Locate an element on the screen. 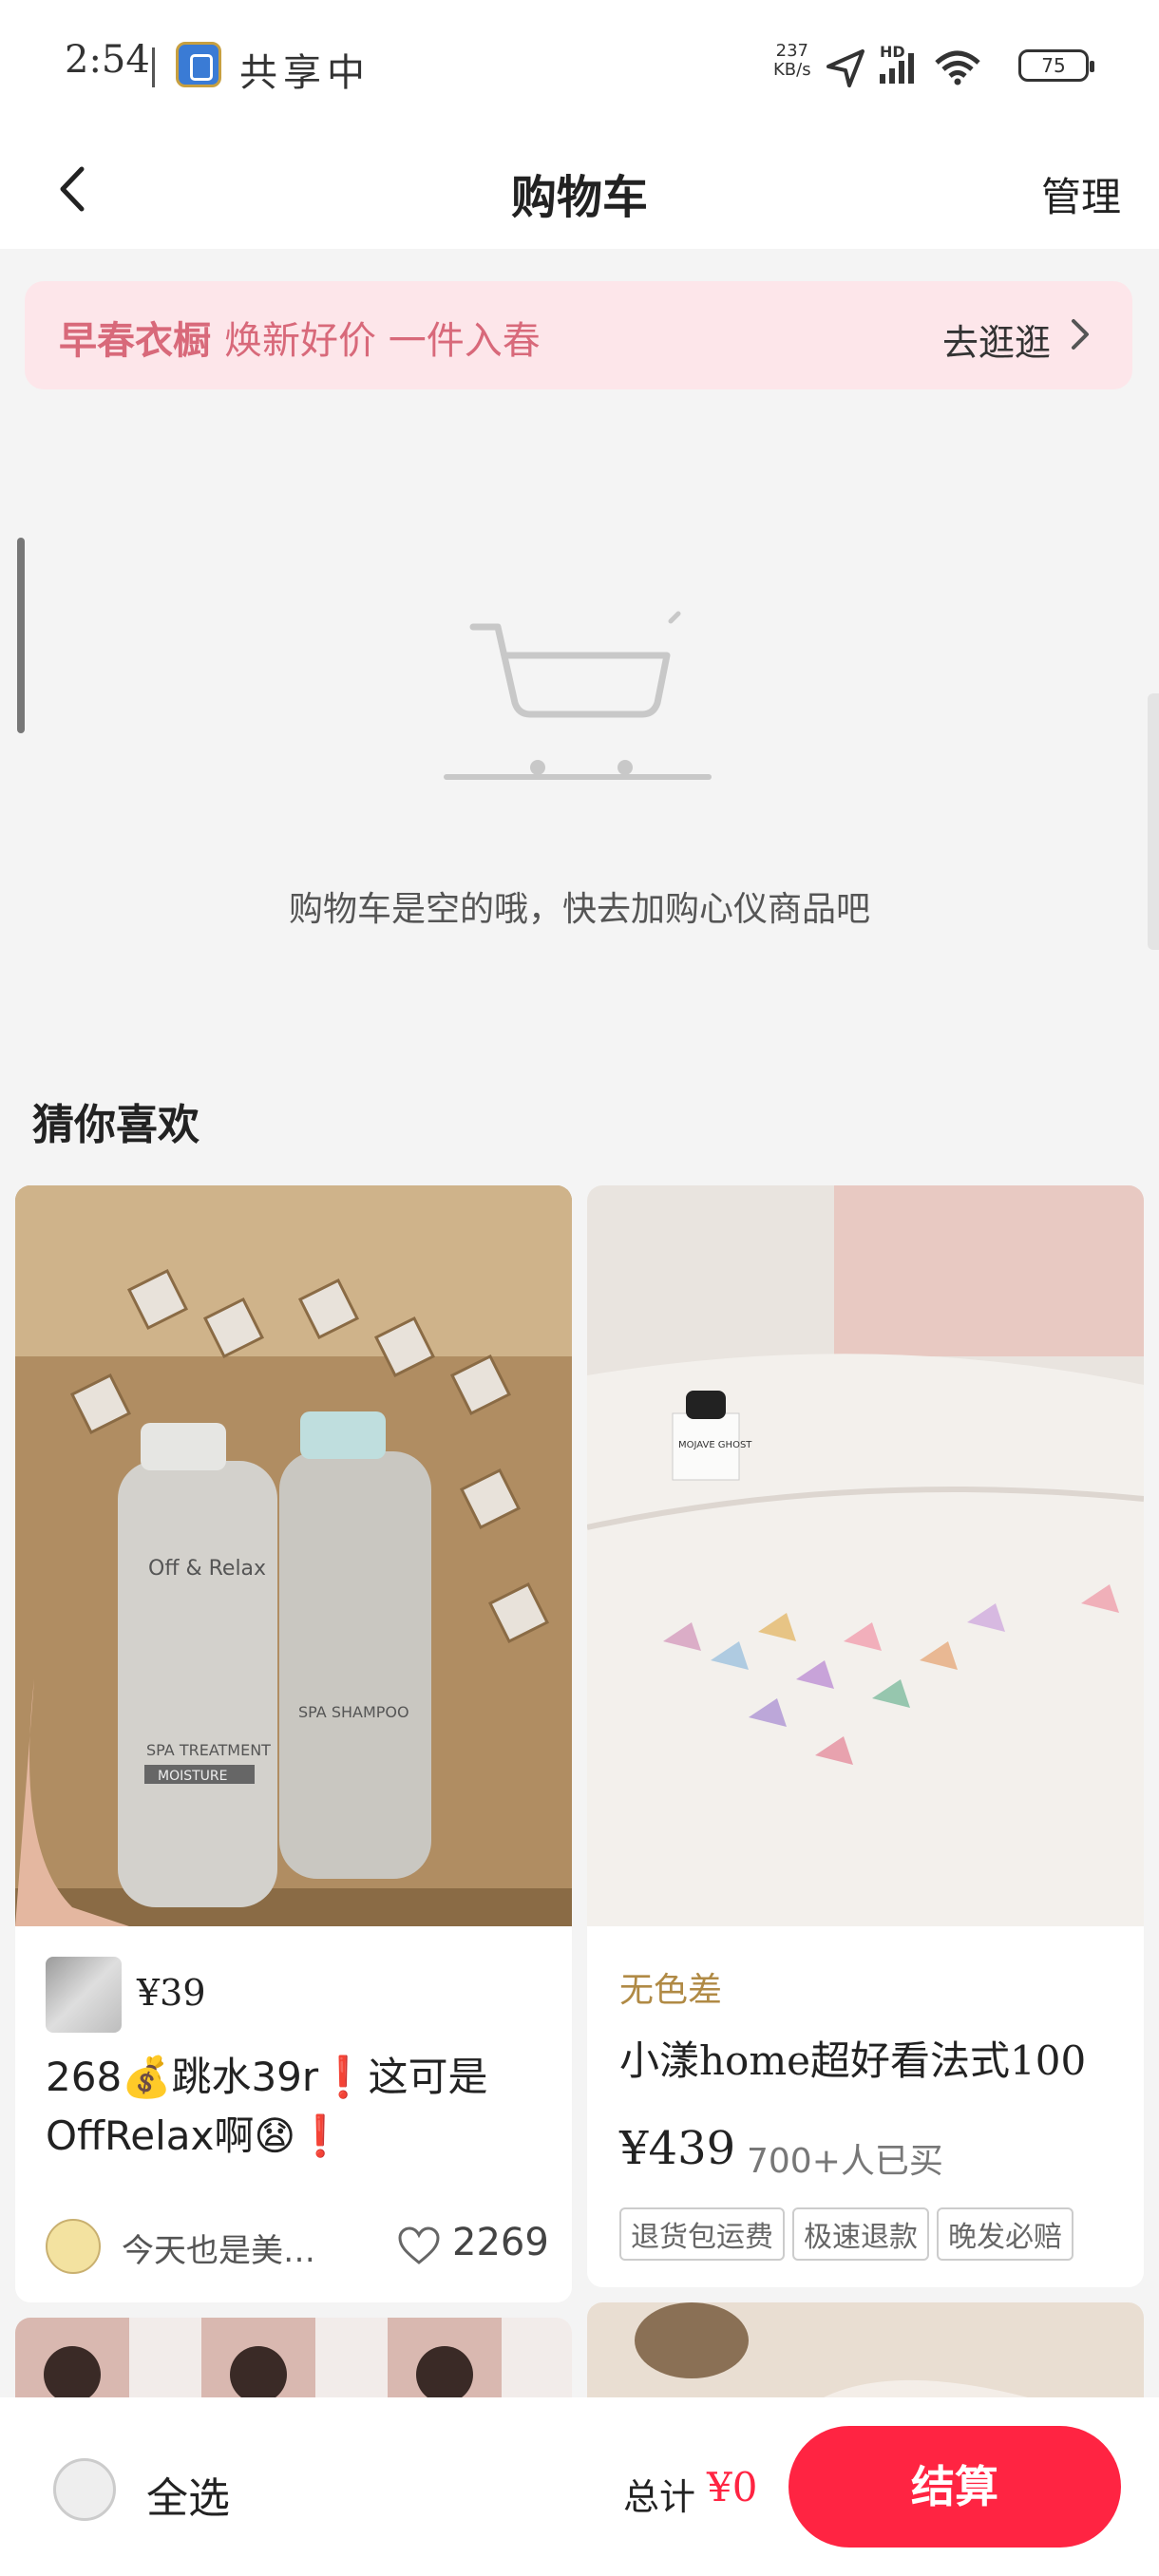 The image size is (1159, 2576). status-icons: HD is located at coordinates (903, 65).